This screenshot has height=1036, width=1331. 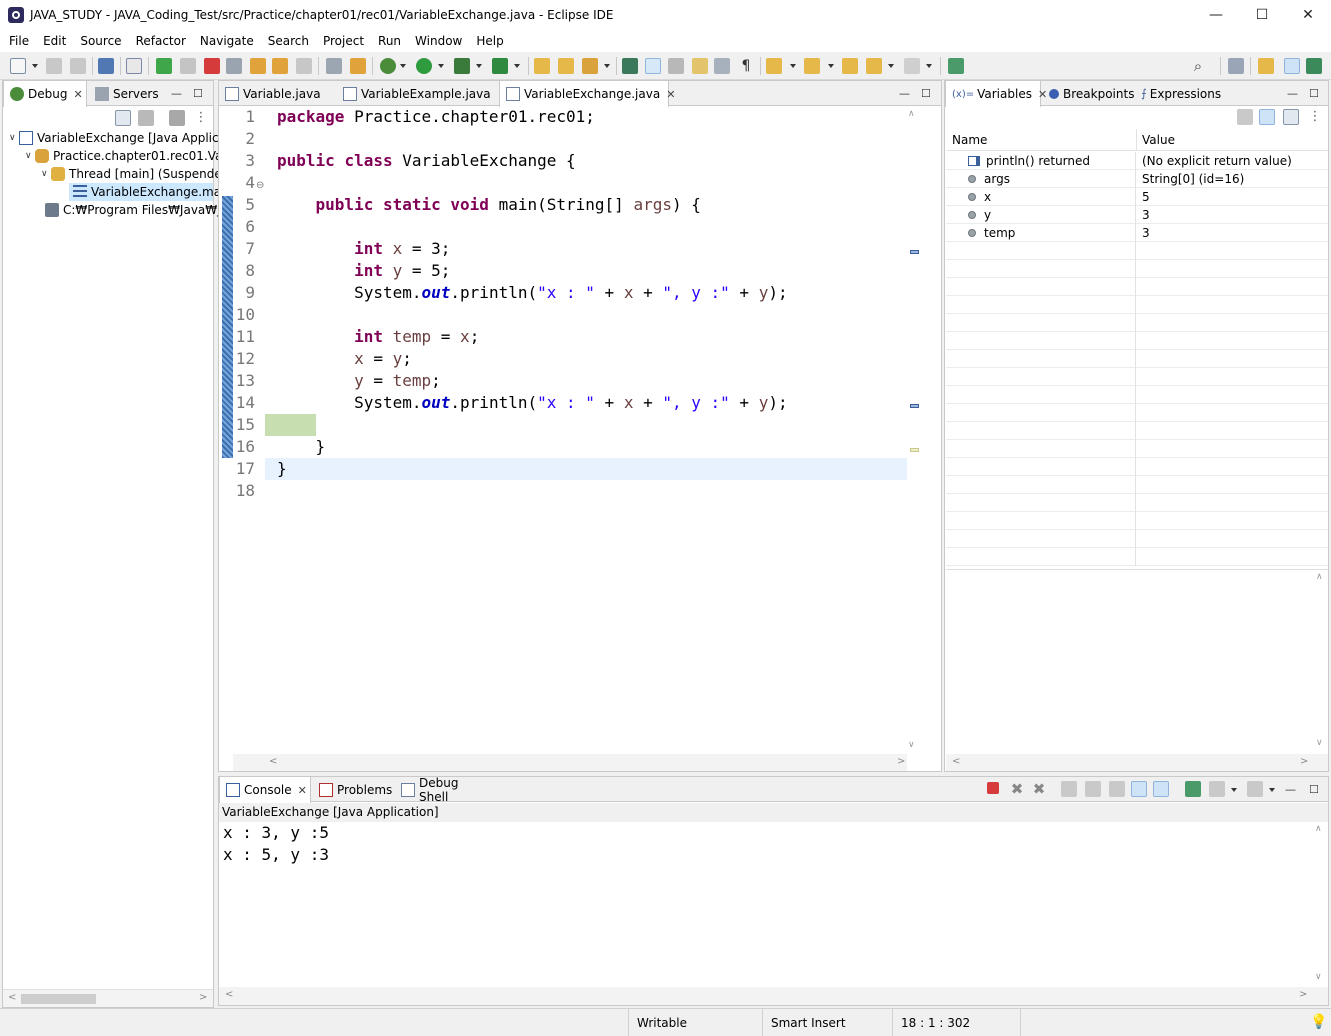 I want to click on line-number: 15, so click(x=244, y=425).